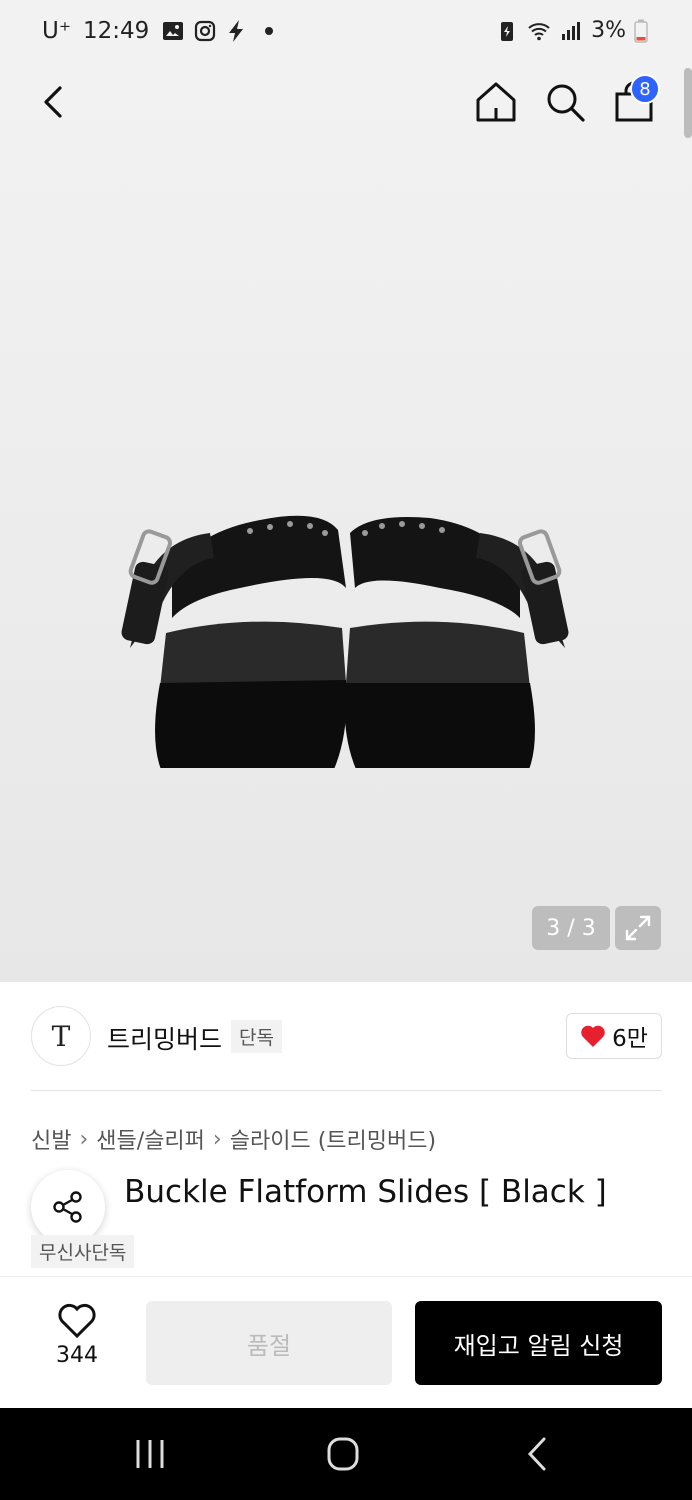 The width and height of the screenshot is (692, 1500). What do you see at coordinates (456, 642) in the screenshot?
I see `right-sandal` at bounding box center [456, 642].